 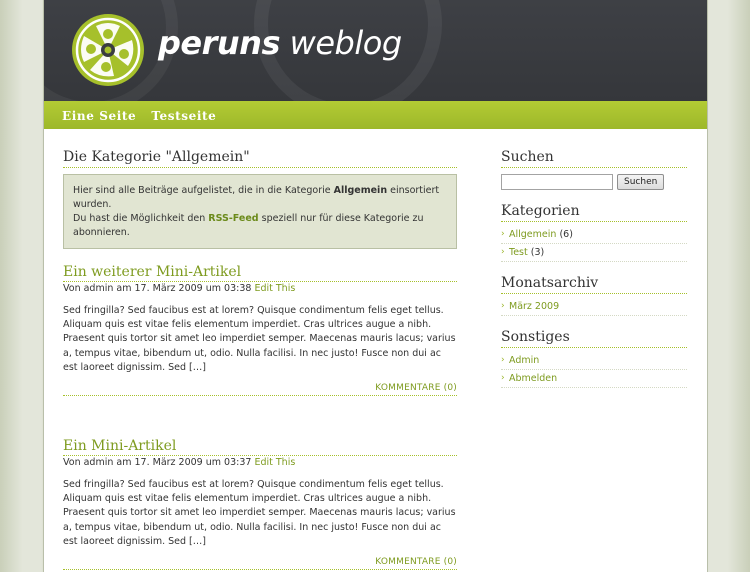 What do you see at coordinates (536, 252) in the screenshot?
I see `category-count: (3)` at bounding box center [536, 252].